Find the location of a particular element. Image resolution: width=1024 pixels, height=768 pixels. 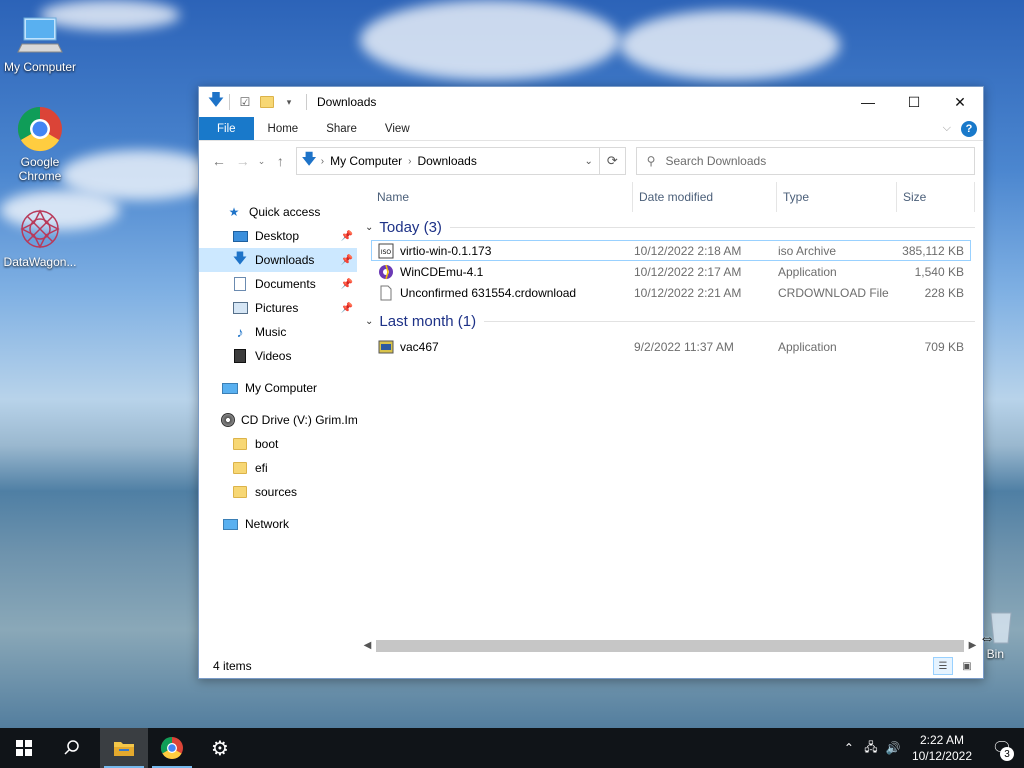

file-name: WinCDEmu-4.1 is located at coordinates (442, 271).